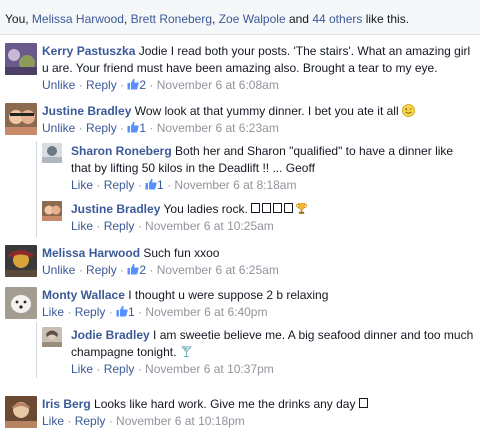 This screenshot has height=433, width=492. I want to click on liker-link-2: Brett Roneberg, so click(171, 19).